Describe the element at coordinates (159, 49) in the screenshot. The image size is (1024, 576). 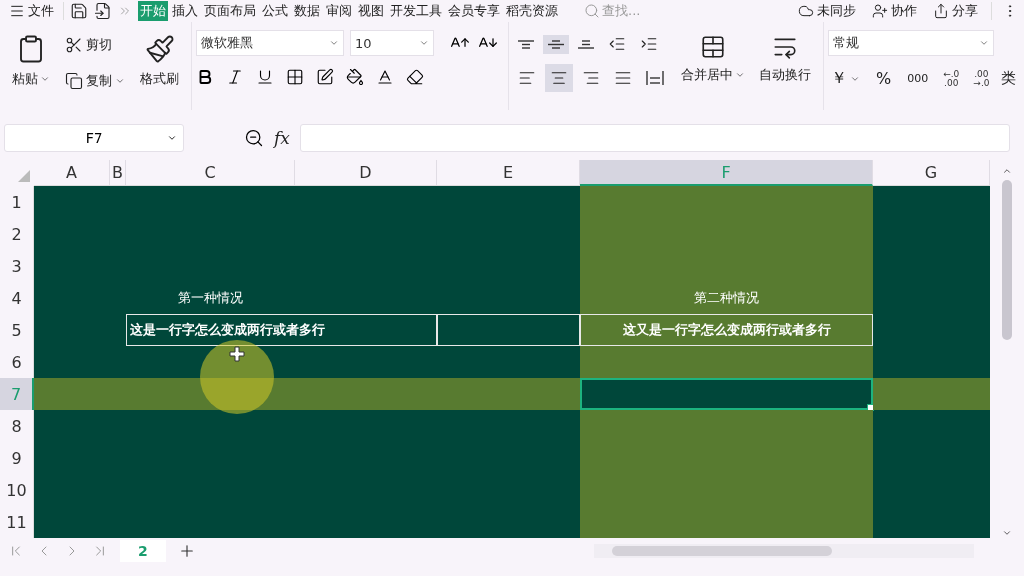
I see `paintbrush-icon` at that location.